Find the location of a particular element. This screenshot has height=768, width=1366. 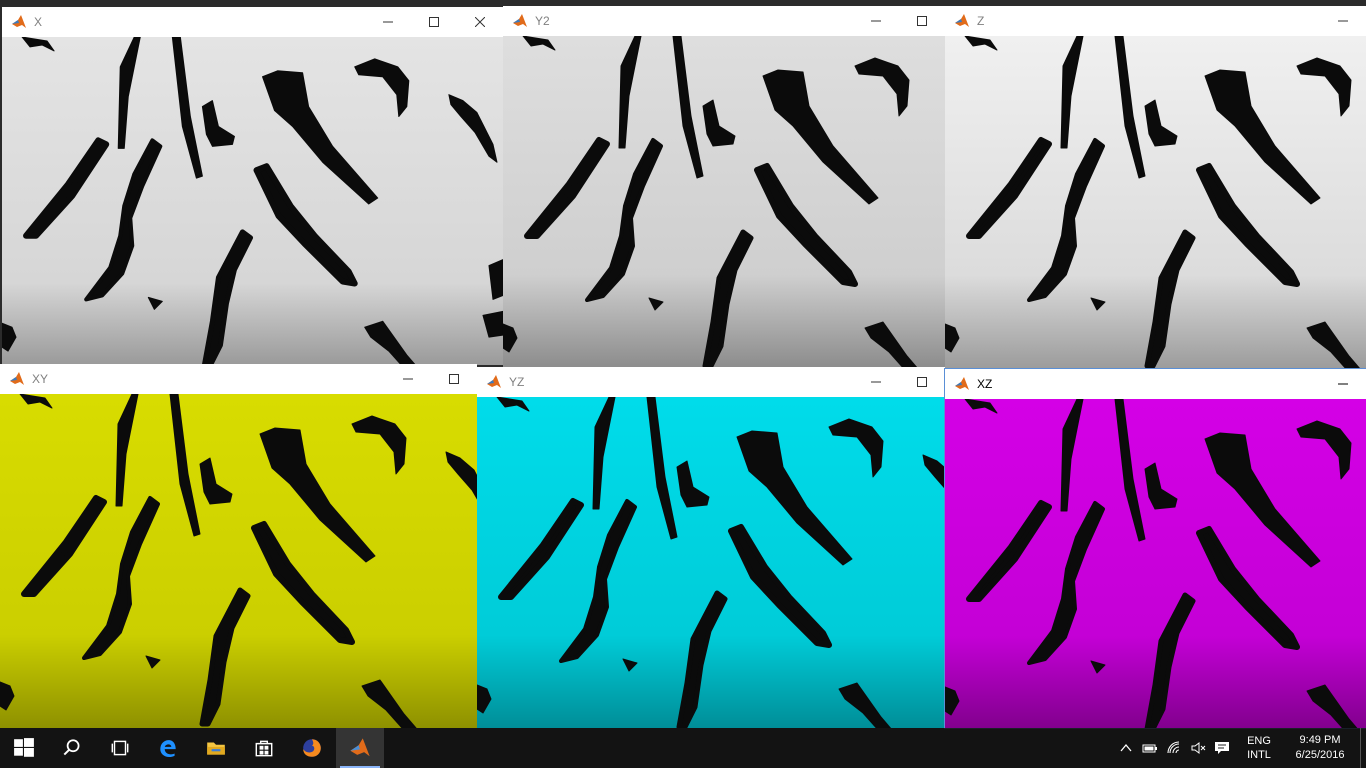

start-icon is located at coordinates (24, 747).